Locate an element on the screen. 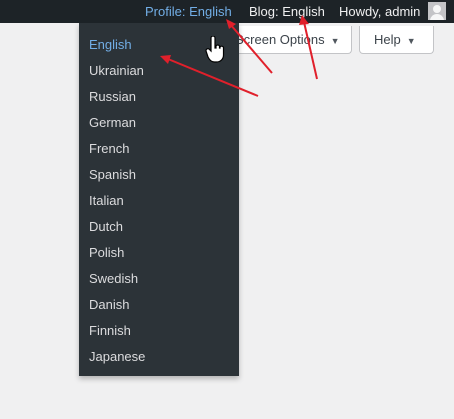  language-item-russian: Russian is located at coordinates (112, 97).